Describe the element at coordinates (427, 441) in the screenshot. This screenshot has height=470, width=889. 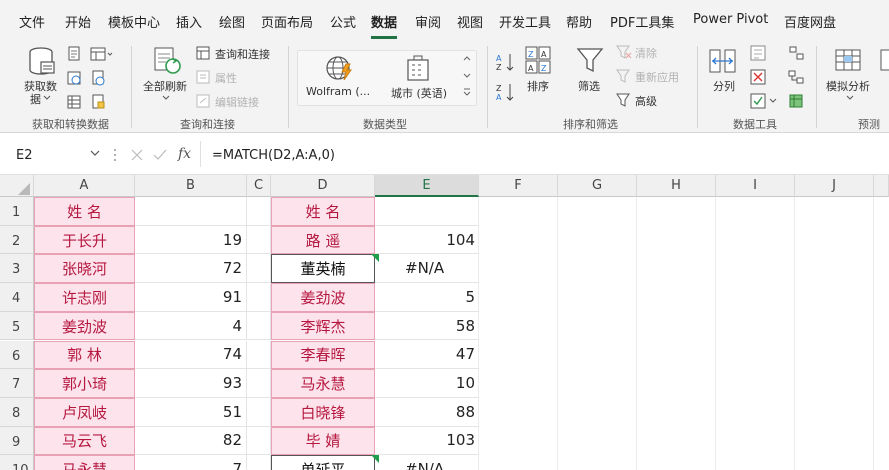
I see `cell-e: 103` at that location.